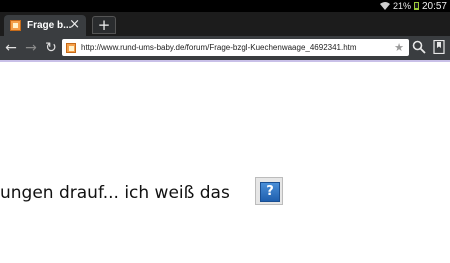 The height and width of the screenshot is (263, 450). Describe the element at coordinates (384, 6) in the screenshot. I see `wifi-icon` at that location.